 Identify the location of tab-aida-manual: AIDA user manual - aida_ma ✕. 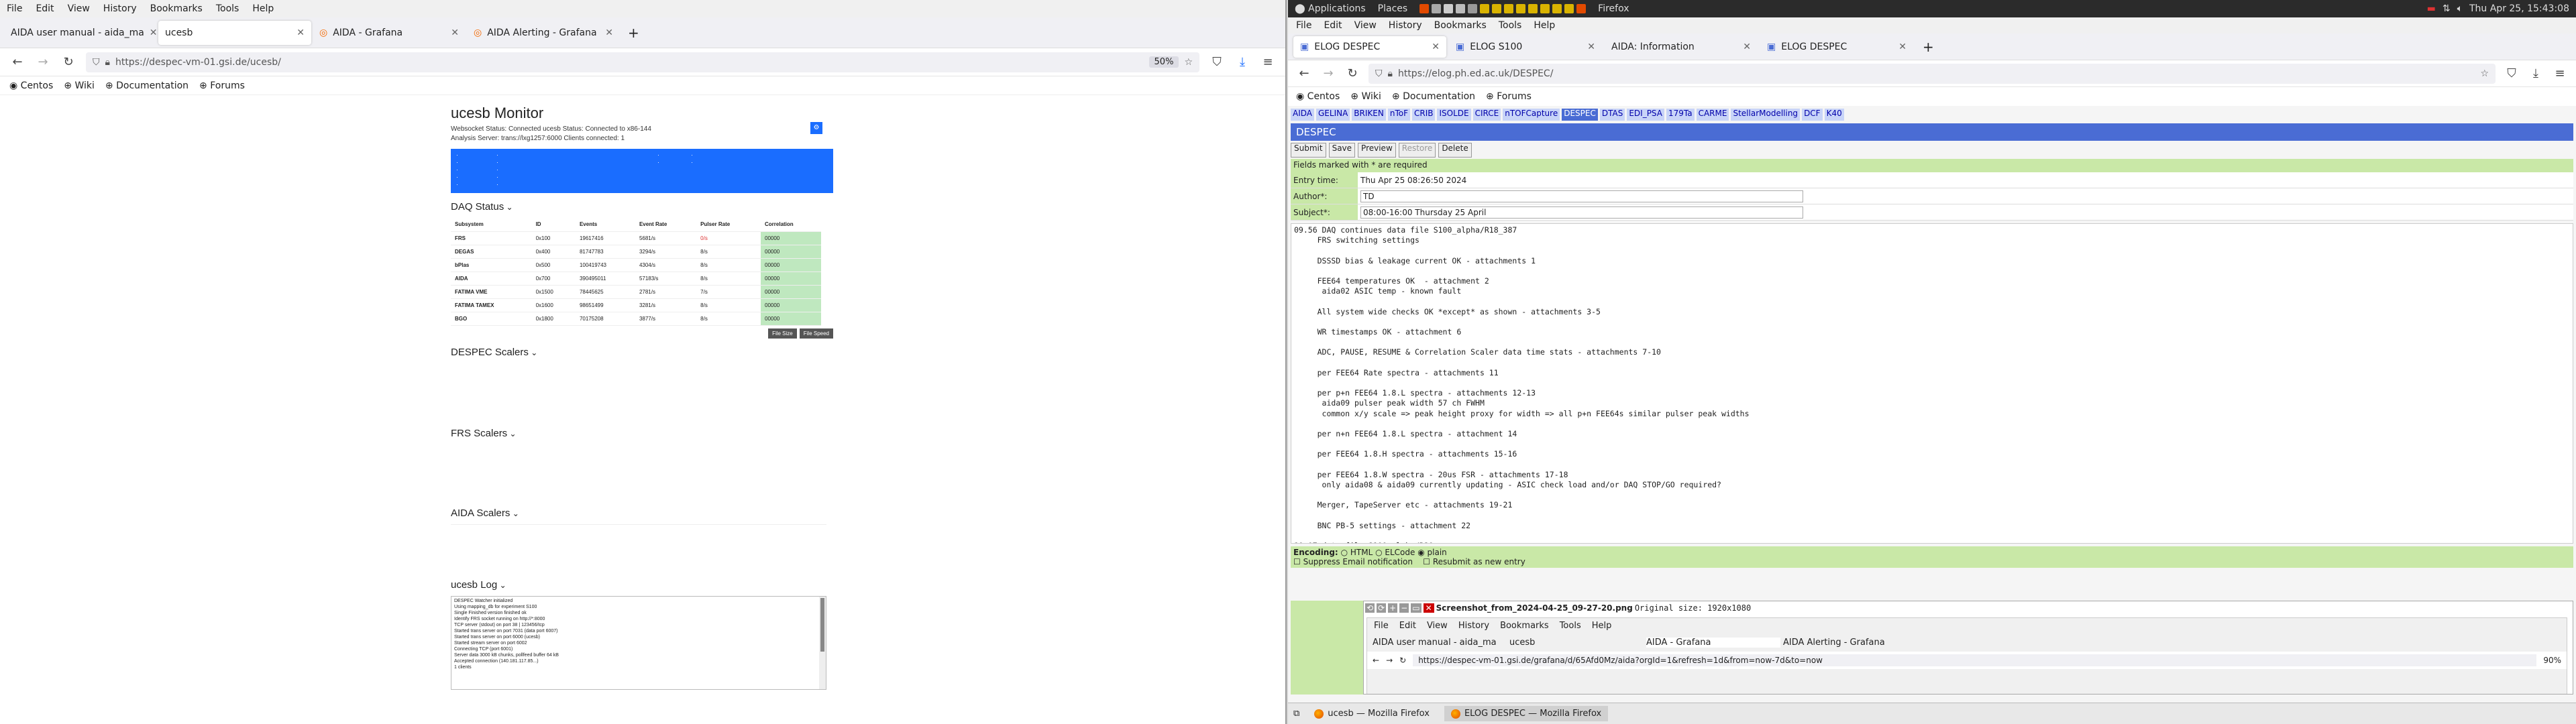
(80, 33).